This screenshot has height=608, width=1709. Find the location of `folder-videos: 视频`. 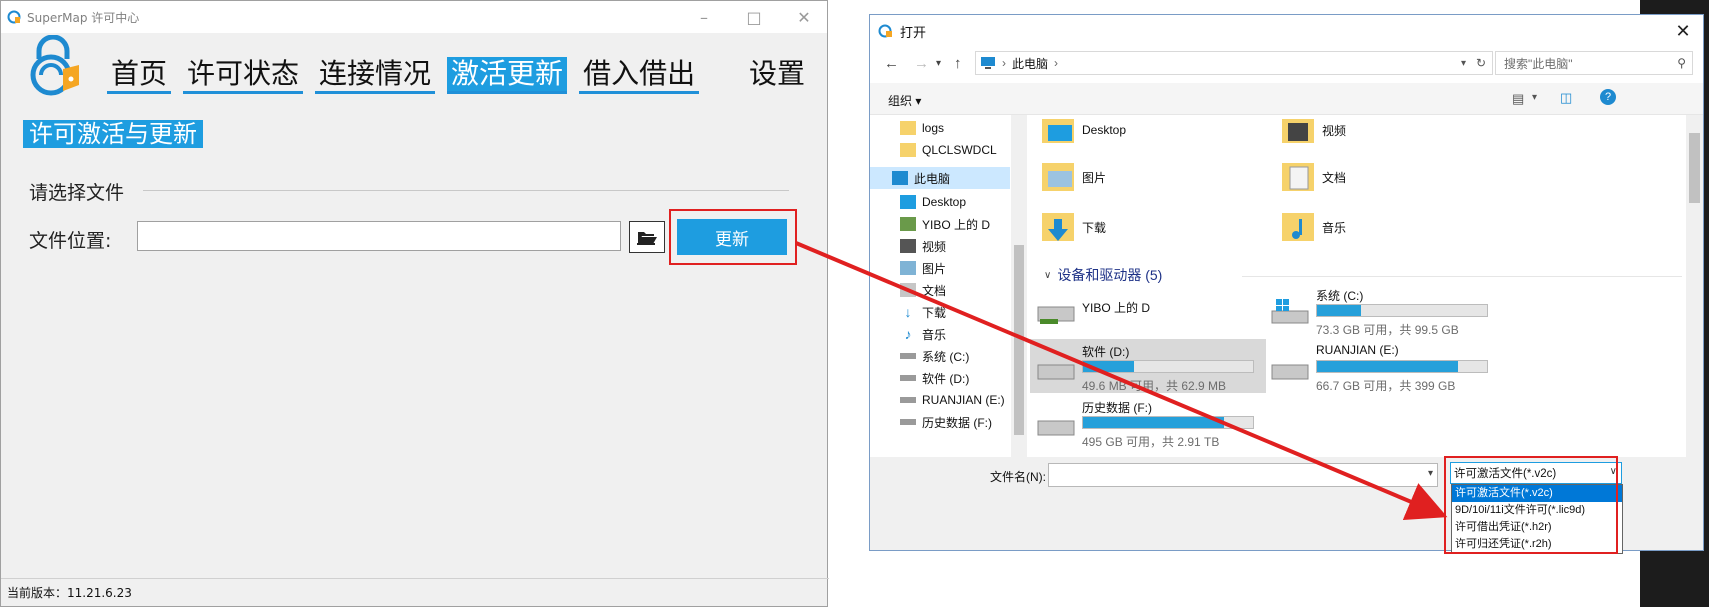

folder-videos: 视频 is located at coordinates (1313, 130).